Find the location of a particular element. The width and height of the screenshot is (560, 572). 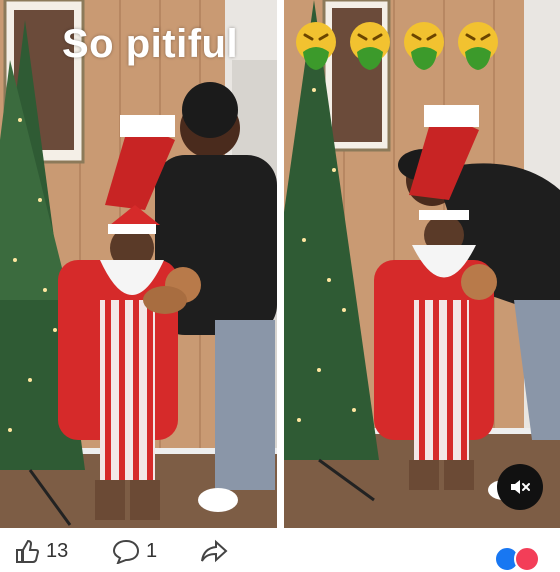

thumbs-up-icon is located at coordinates (28, 551).